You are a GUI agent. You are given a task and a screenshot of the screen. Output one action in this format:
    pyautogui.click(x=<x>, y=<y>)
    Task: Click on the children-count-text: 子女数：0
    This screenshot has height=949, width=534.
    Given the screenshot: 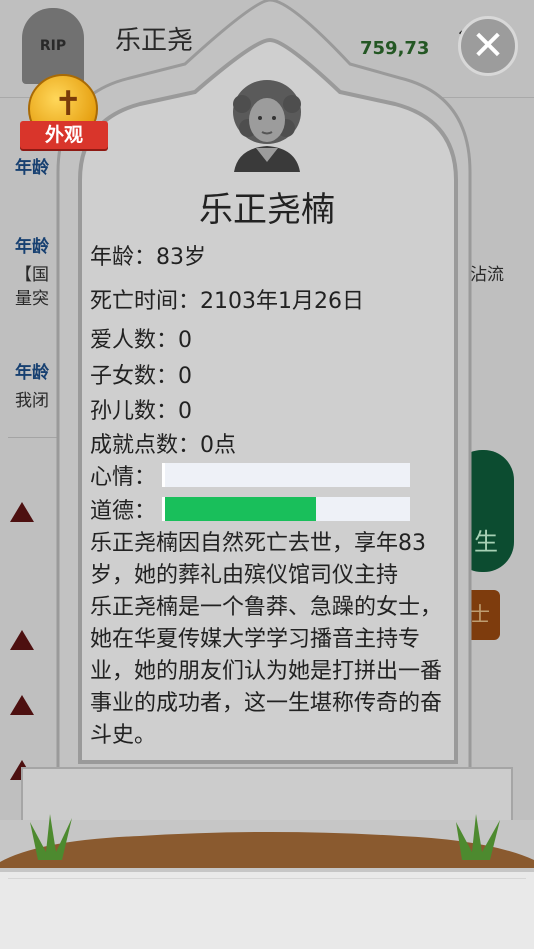 What is the action you would take?
    pyautogui.click(x=141, y=376)
    